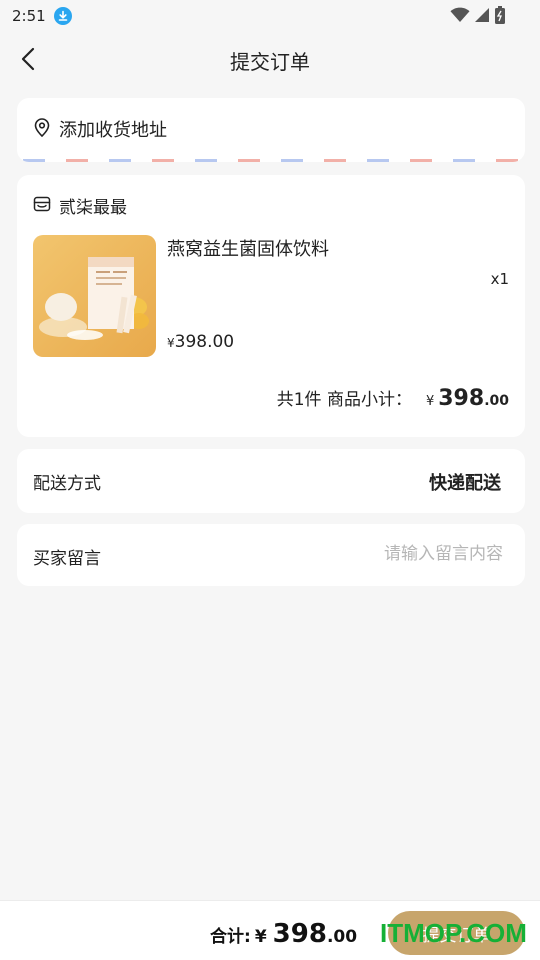 The height and width of the screenshot is (960, 540). Describe the element at coordinates (67, 484) in the screenshot. I see `delivery-label: 配送方式` at that location.